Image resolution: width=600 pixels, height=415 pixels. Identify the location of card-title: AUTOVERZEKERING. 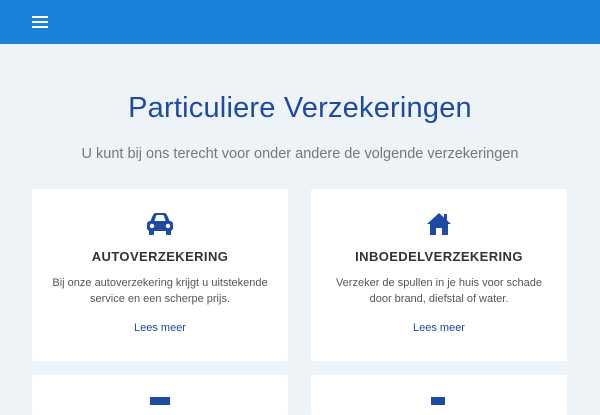
(160, 256).